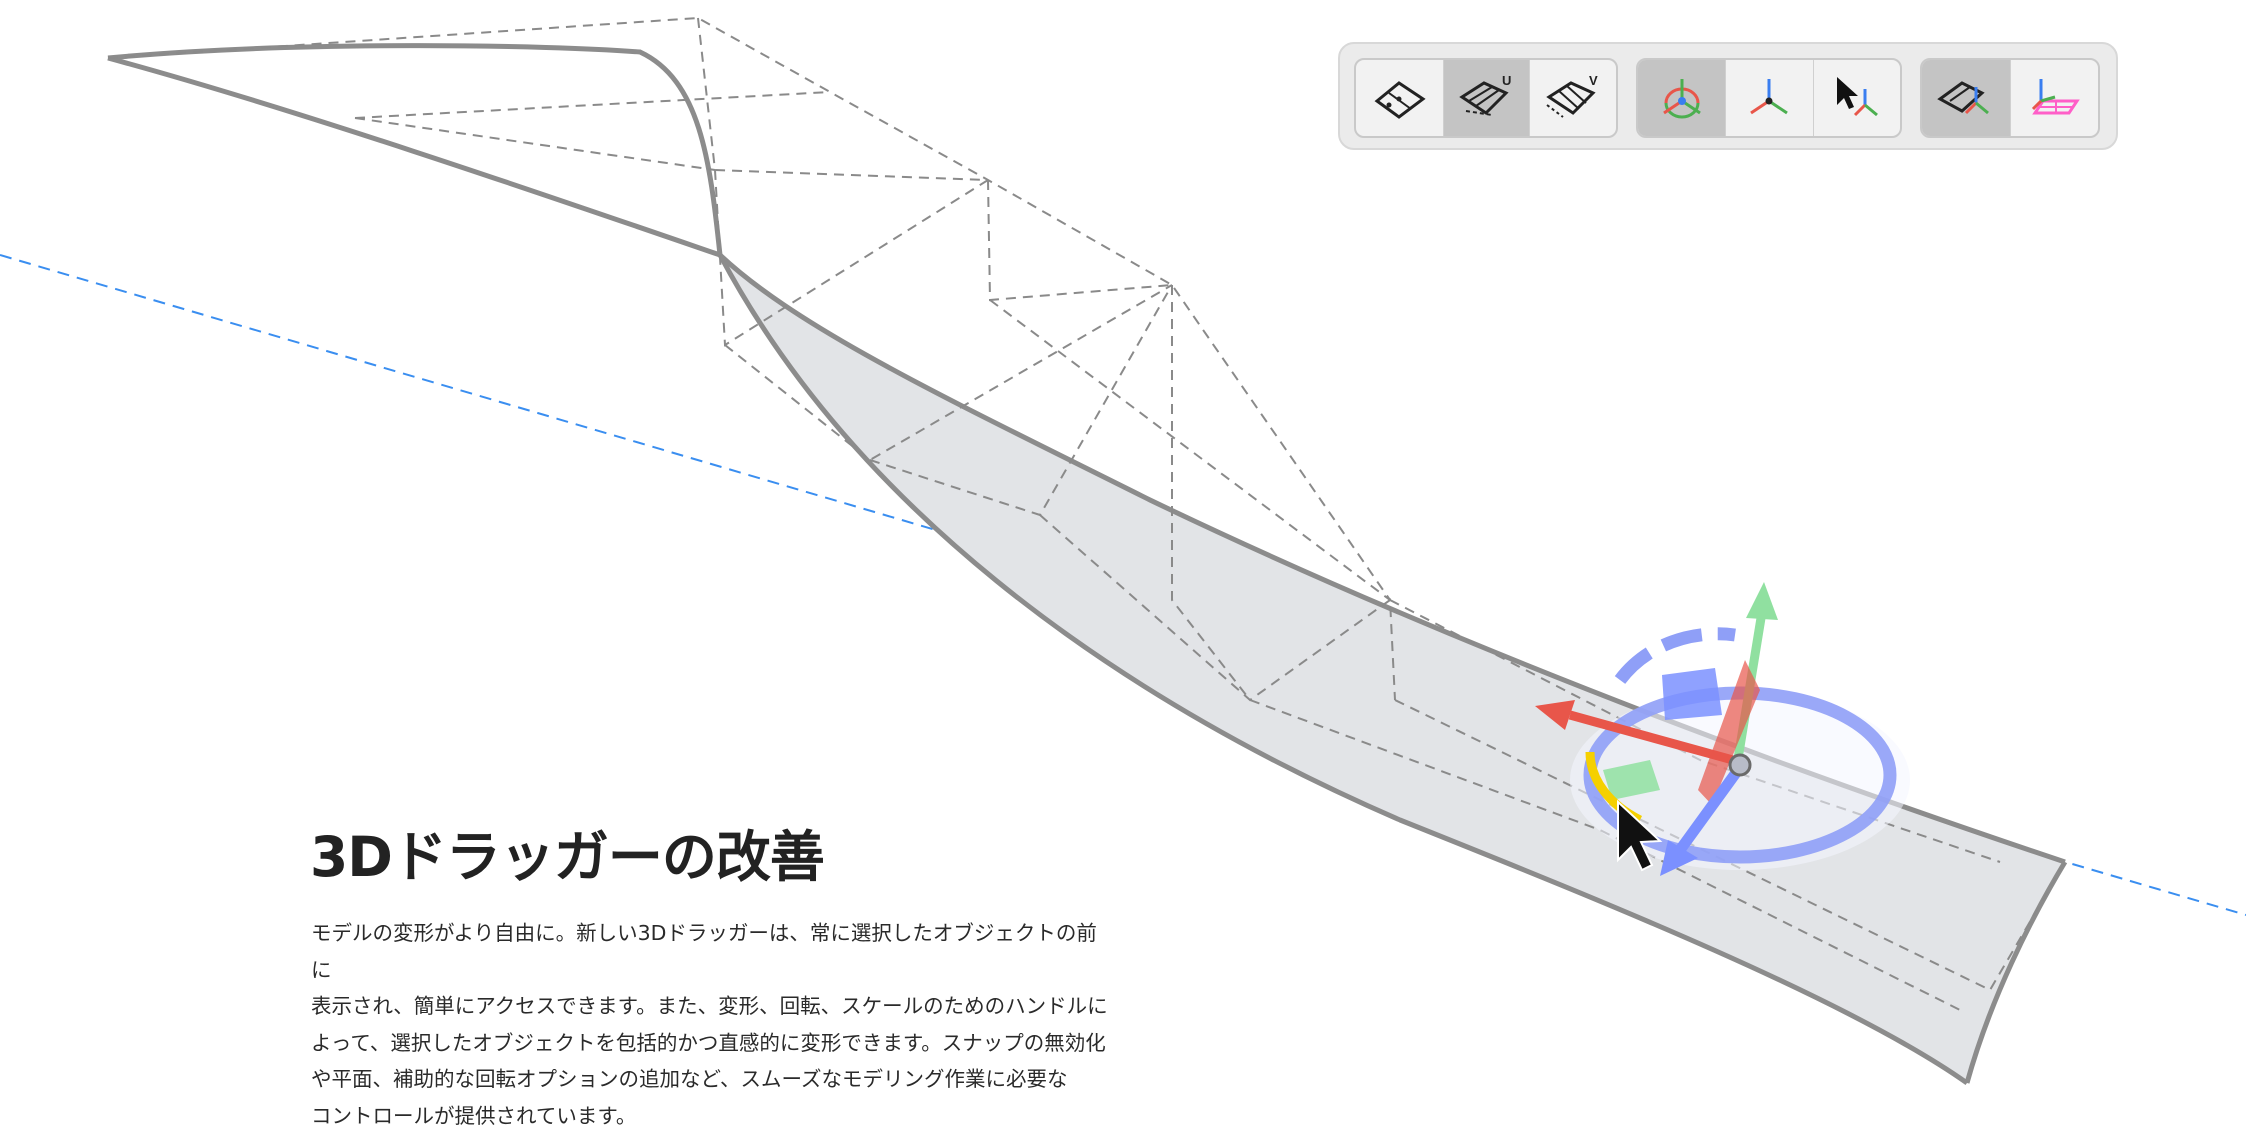 The width and height of the screenshot is (2246, 1134). I want to click on plane-align-gizmo-button, so click(2054, 98).